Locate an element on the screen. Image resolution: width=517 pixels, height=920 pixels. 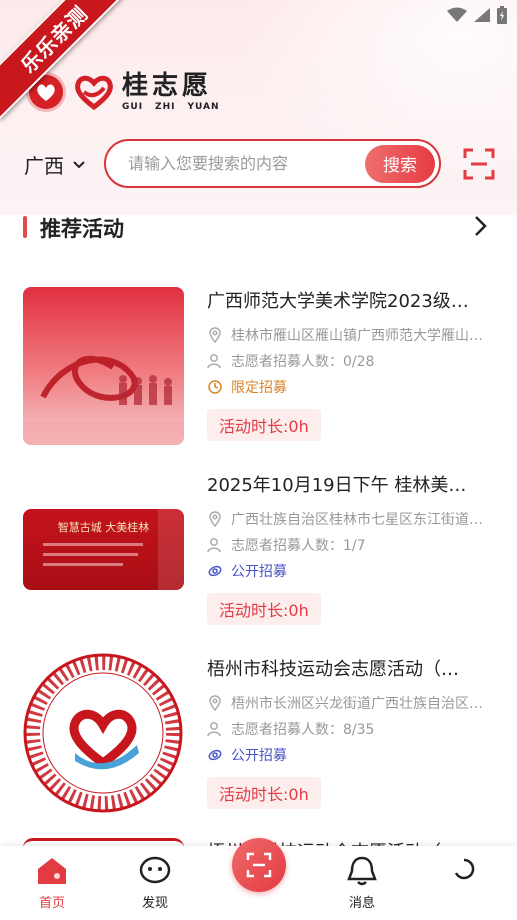
logo-title: 桂志愿 is located at coordinates (167, 86).